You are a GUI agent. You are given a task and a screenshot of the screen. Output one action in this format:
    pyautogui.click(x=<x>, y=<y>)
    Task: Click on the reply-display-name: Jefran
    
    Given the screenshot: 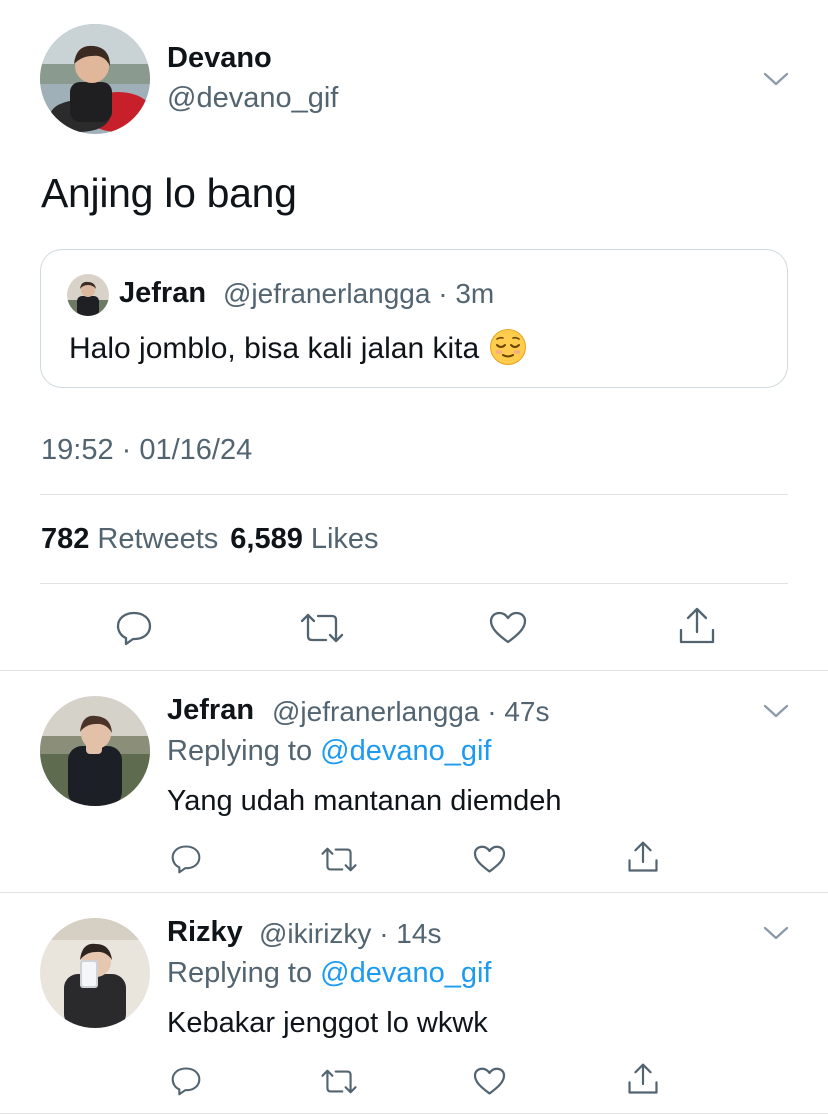 What is the action you would take?
    pyautogui.click(x=210, y=710)
    